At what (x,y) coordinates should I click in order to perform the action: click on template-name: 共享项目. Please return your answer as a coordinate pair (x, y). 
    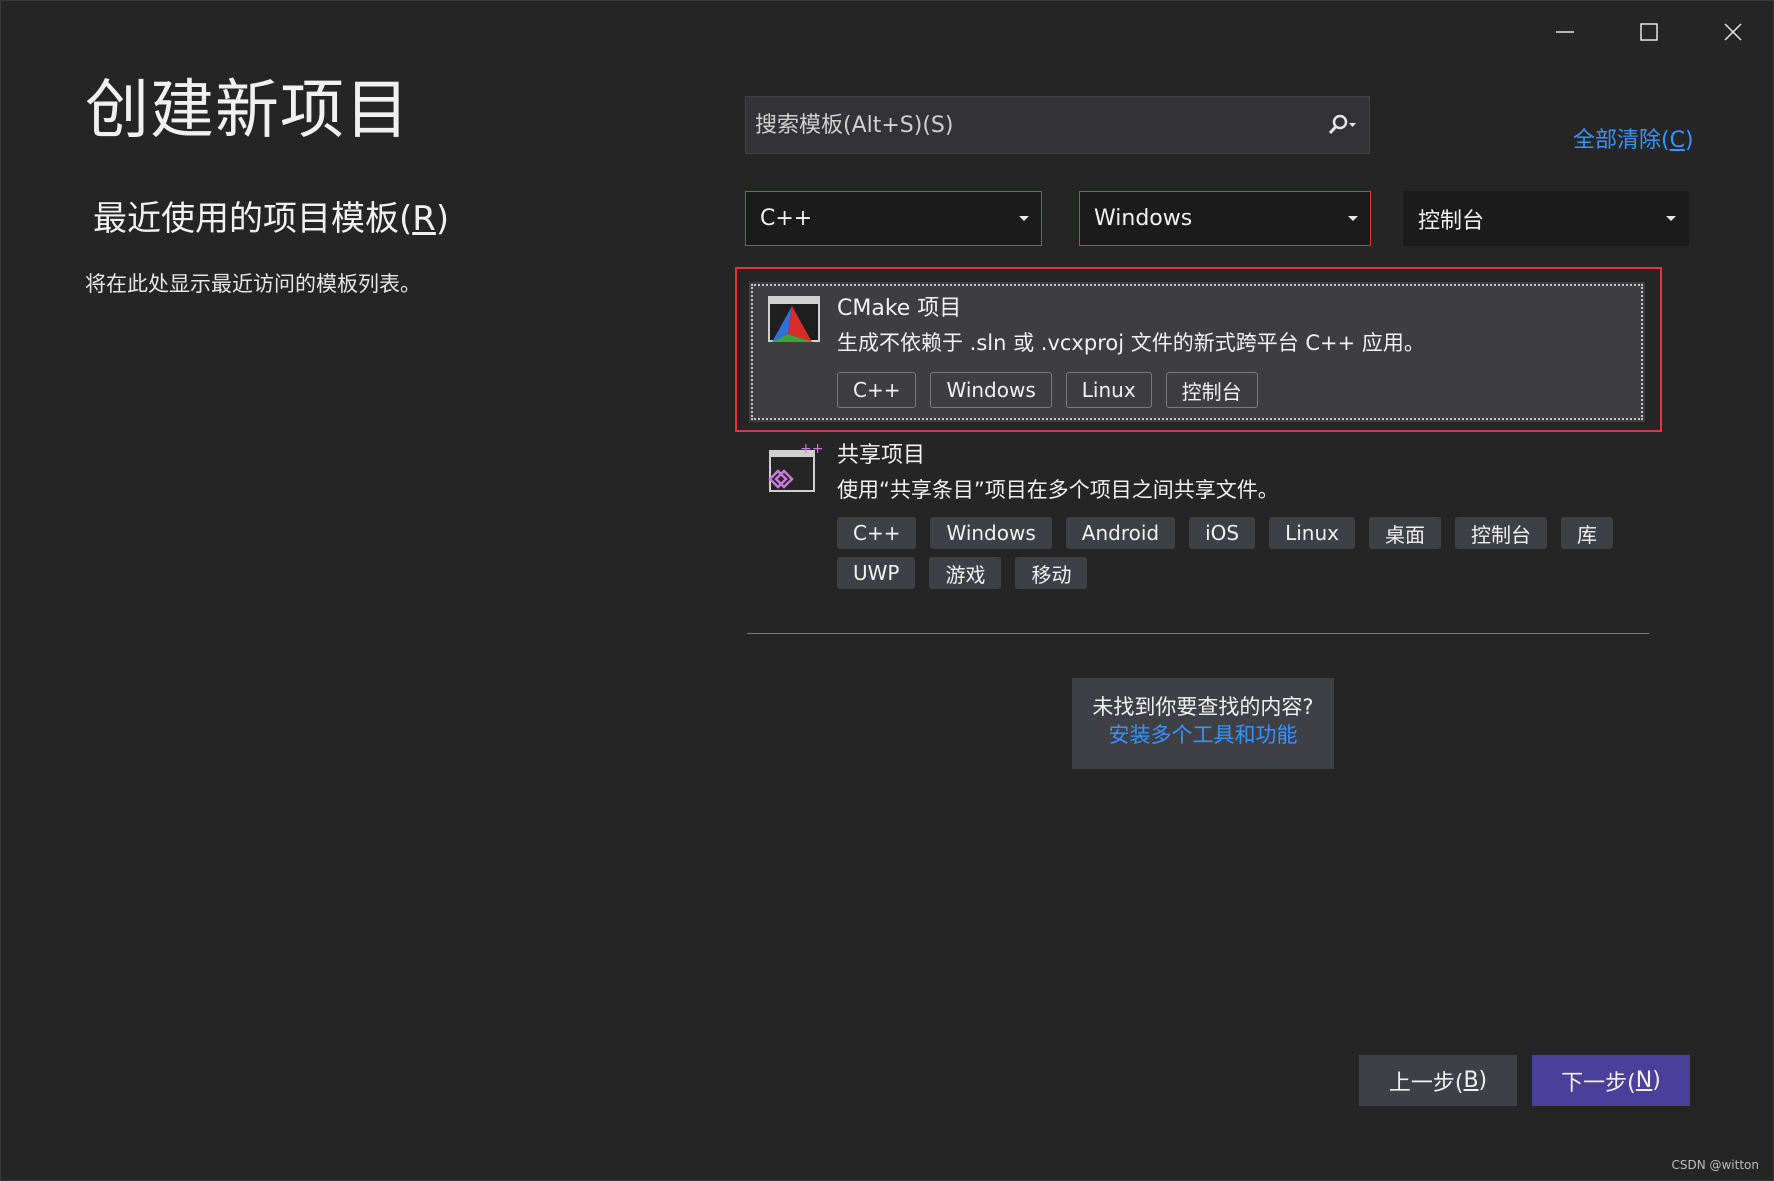
    Looking at the image, I should click on (881, 455).